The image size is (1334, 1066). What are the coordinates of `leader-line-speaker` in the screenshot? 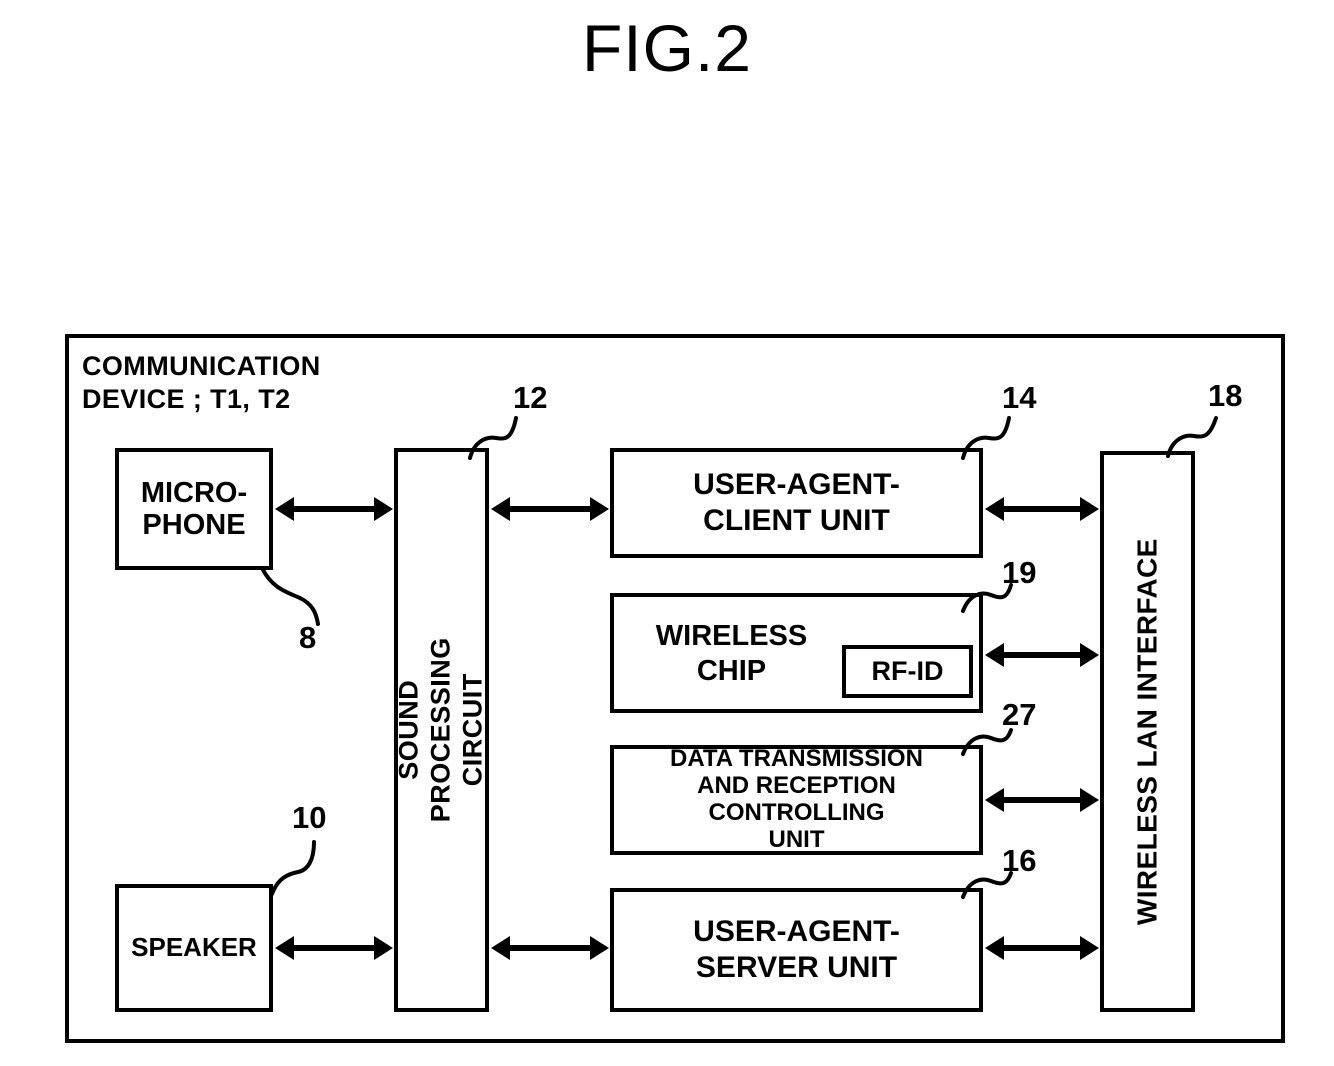 It's located at (293, 868).